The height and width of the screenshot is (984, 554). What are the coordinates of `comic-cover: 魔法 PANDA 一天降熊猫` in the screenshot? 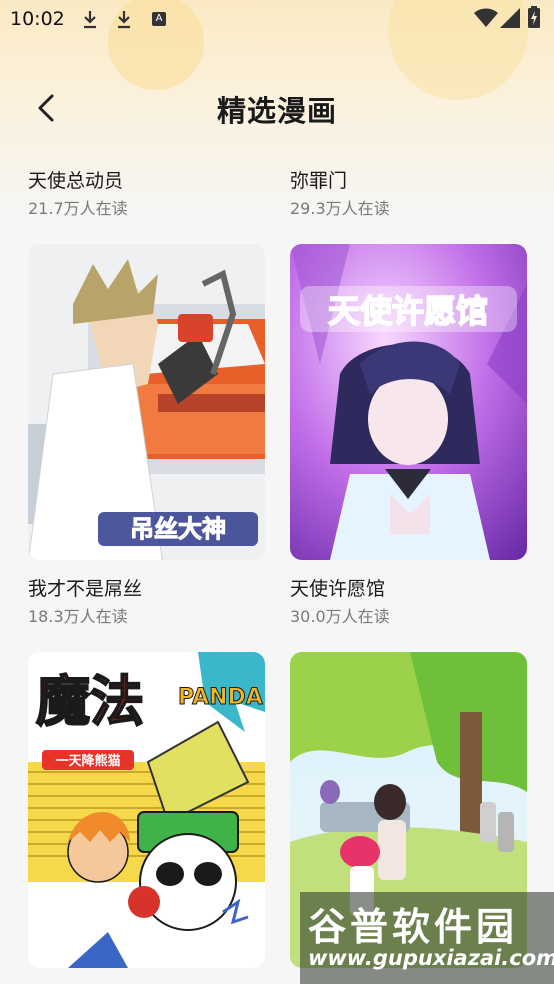 It's located at (146, 810).